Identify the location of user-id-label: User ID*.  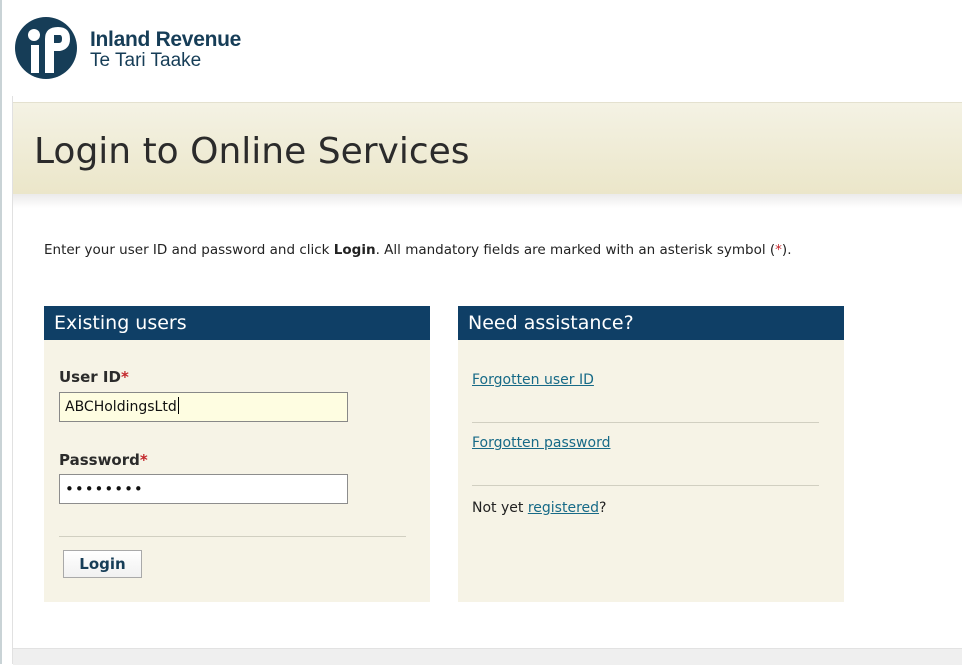
(94, 377).